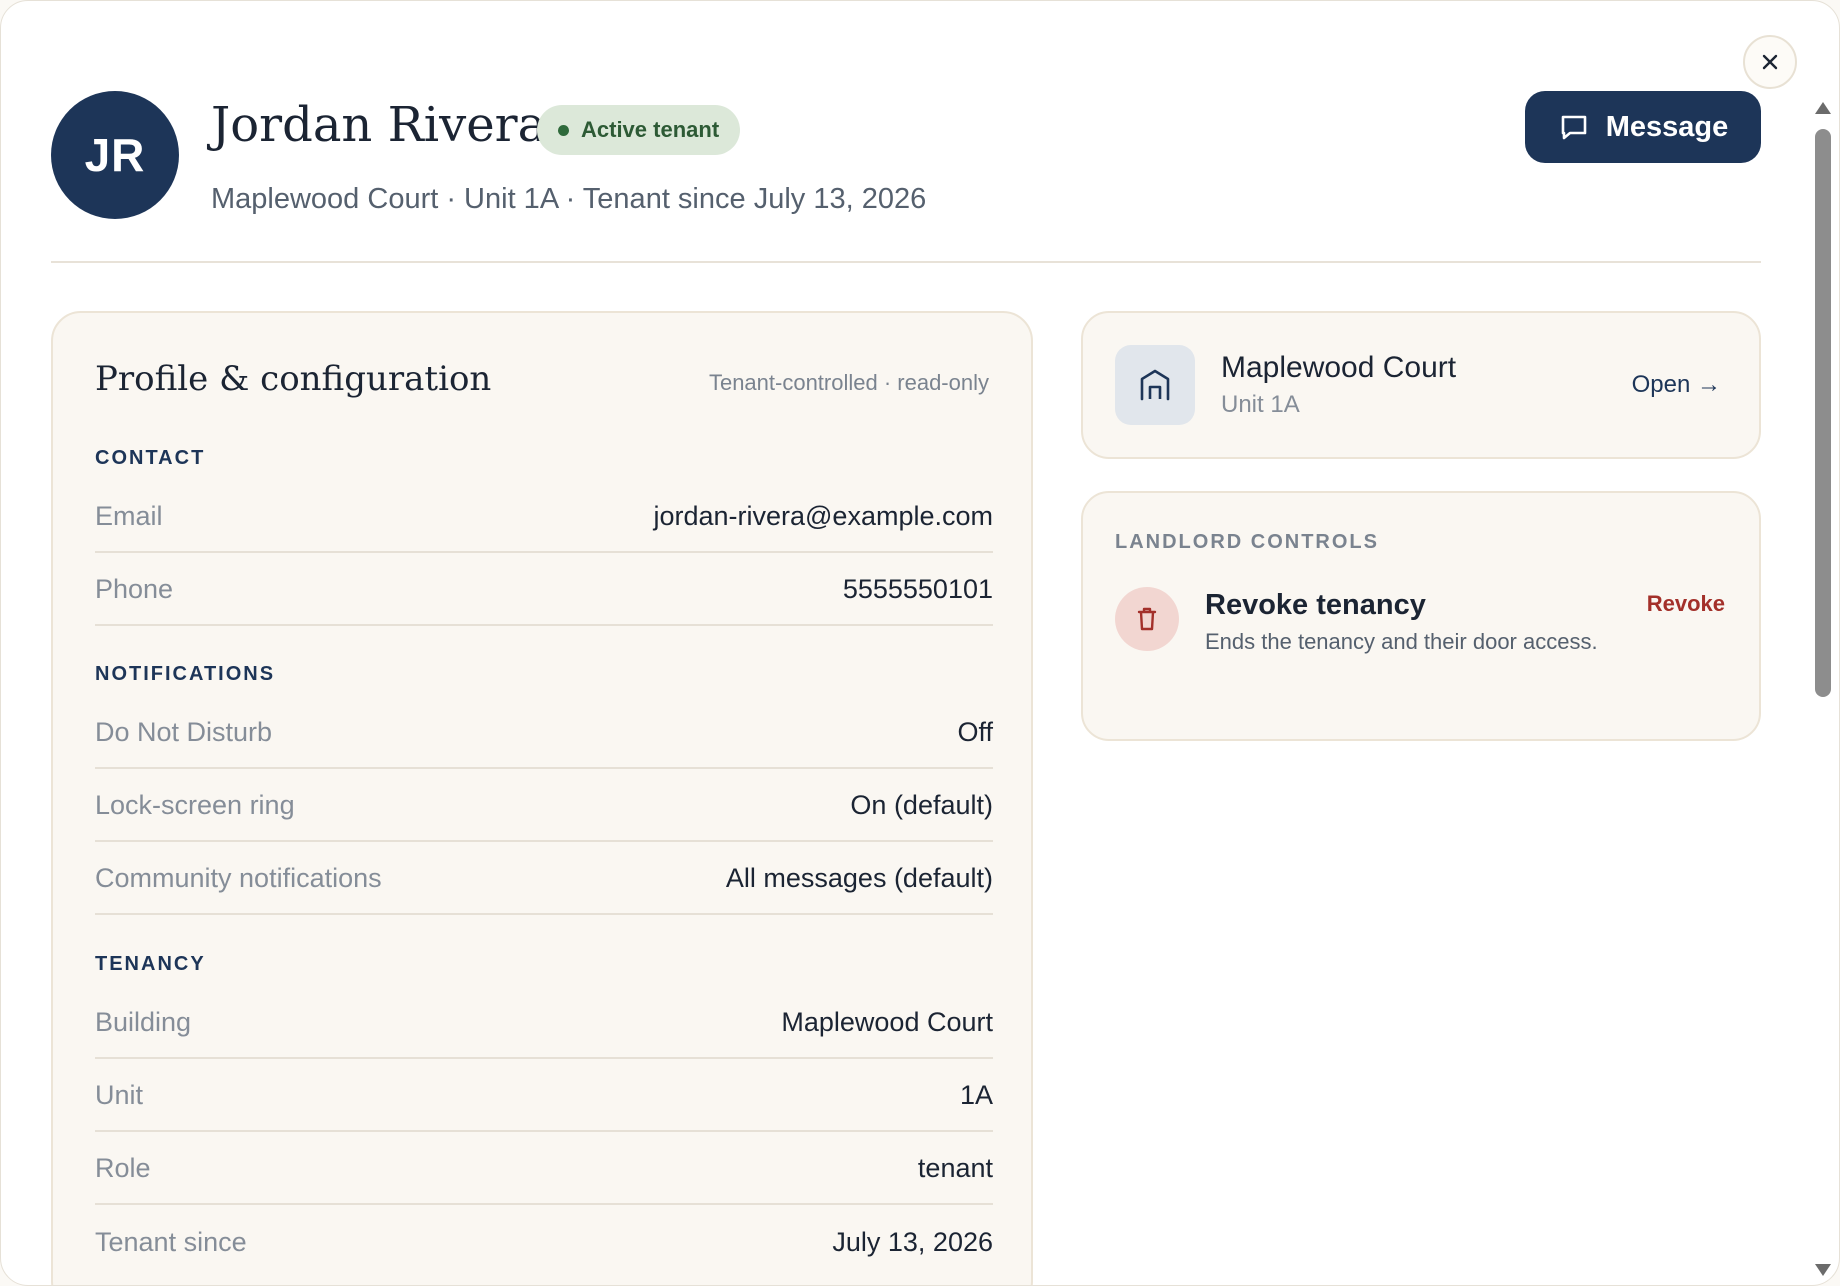 The image size is (1840, 1286). Describe the element at coordinates (848, 382) in the screenshot. I see `panel-note: Tenant-controlled · read-only` at that location.